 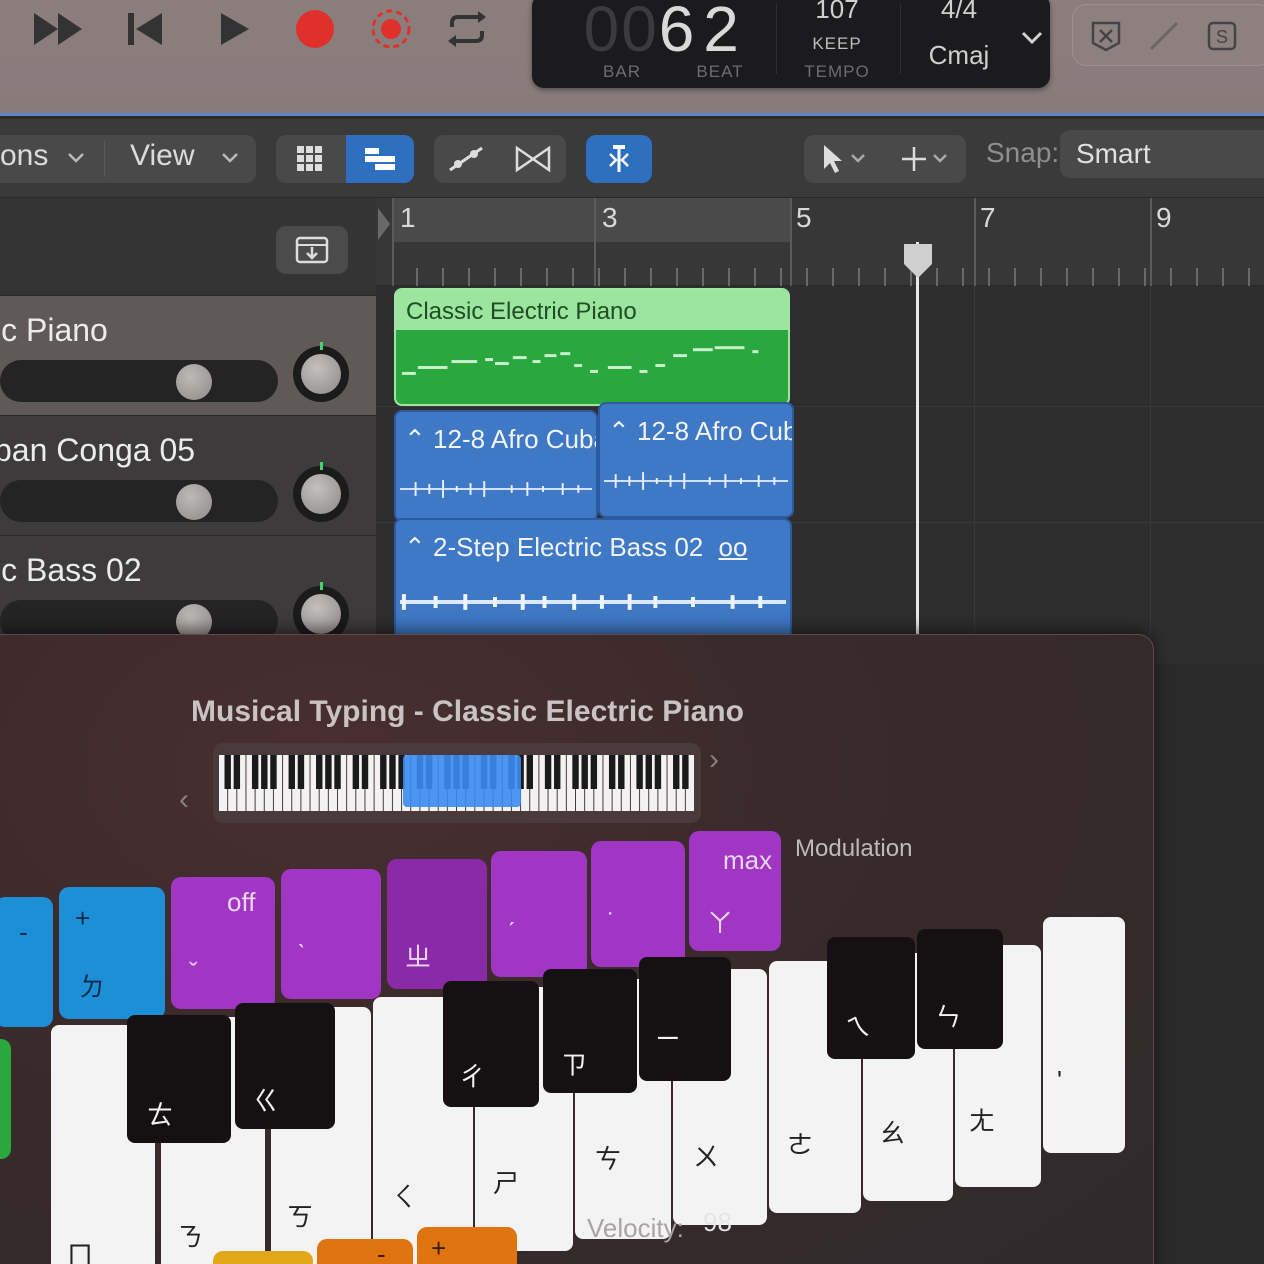 I want to click on octave-right-arrow: ›, so click(x=714, y=760).